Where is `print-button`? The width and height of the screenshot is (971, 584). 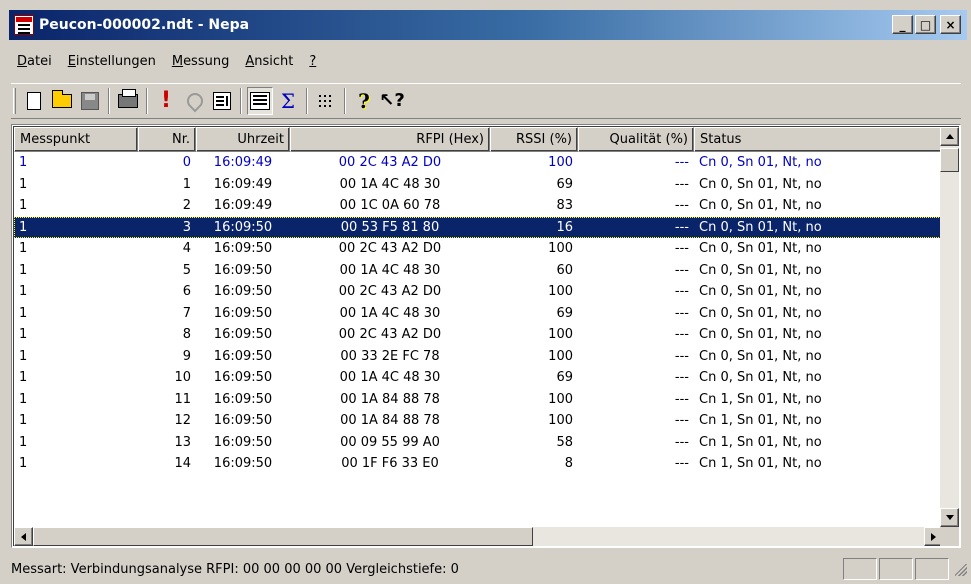 print-button is located at coordinates (128, 101).